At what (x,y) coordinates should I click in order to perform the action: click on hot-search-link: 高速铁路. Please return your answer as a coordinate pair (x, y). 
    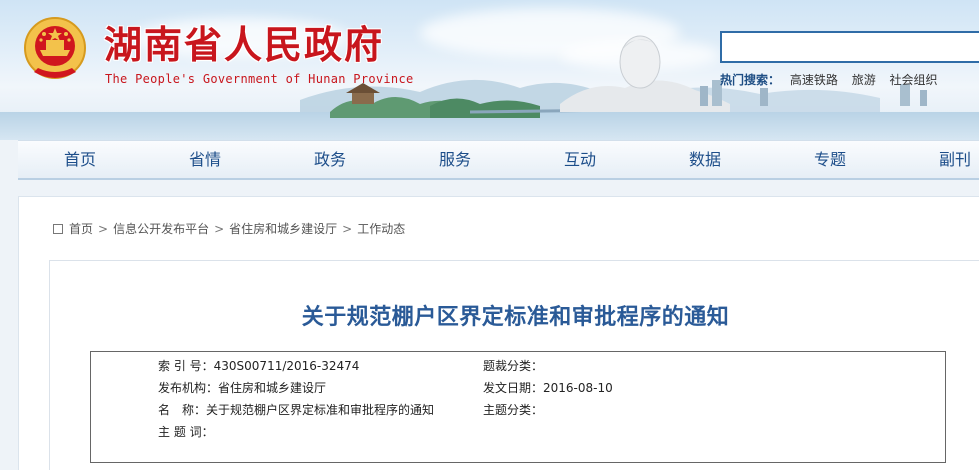
    Looking at the image, I should click on (814, 80).